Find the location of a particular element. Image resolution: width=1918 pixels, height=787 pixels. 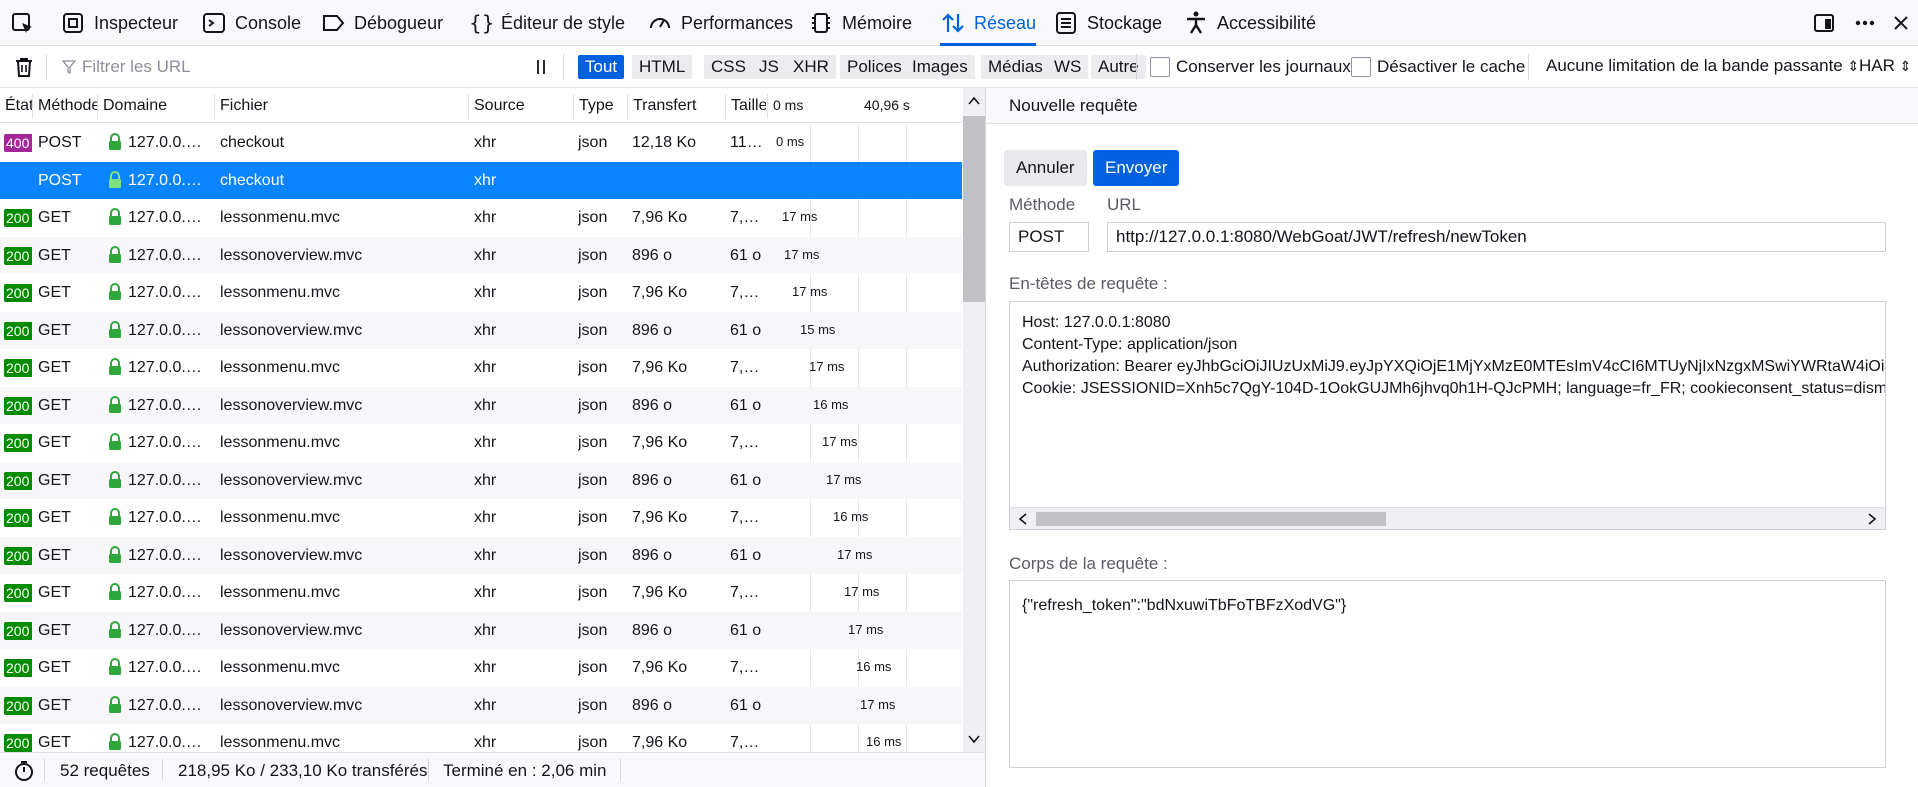

request-body-text: {"refresh_token":"bdNxuwiTbFoTBFzXodVG"} is located at coordinates (1184, 605).